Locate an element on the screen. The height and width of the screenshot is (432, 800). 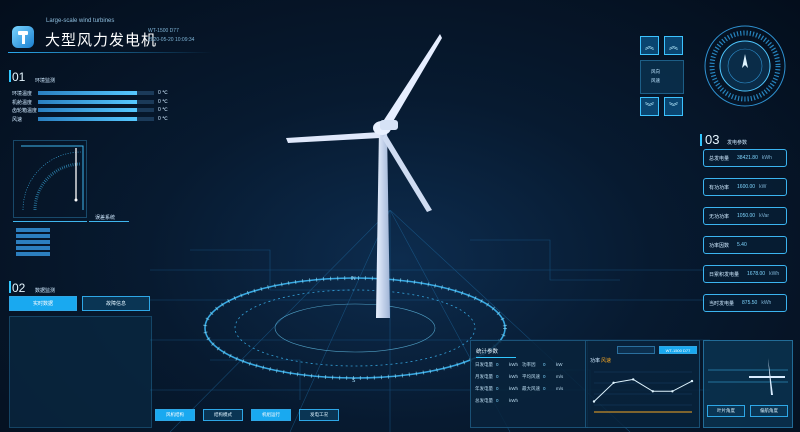
param-card: 日累积发电量 1678.00 kWh is located at coordinates (745, 274).